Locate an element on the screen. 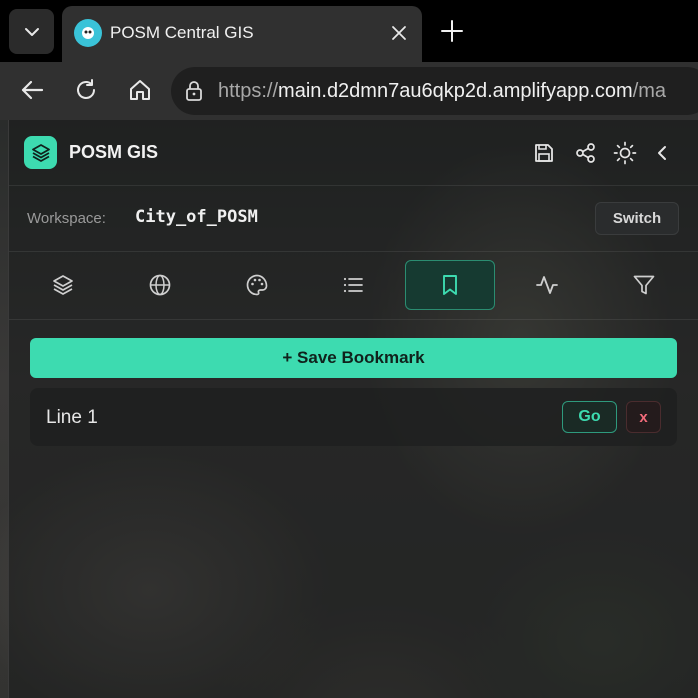 This screenshot has width=698, height=698. tab-basemap is located at coordinates (160, 285).